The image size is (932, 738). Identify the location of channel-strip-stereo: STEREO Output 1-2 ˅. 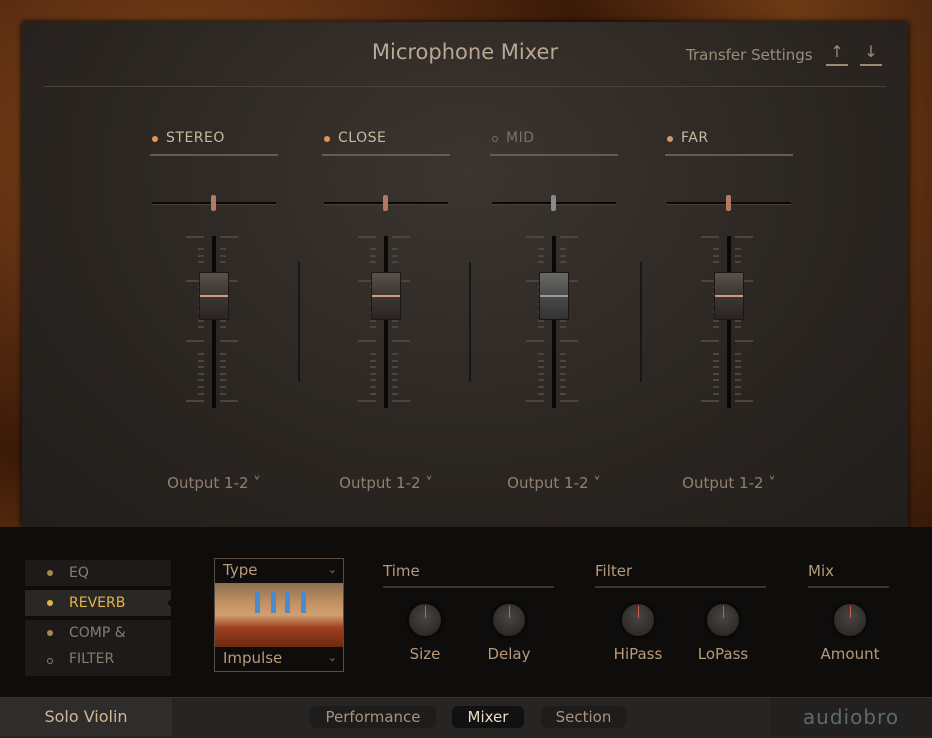
(214, 320).